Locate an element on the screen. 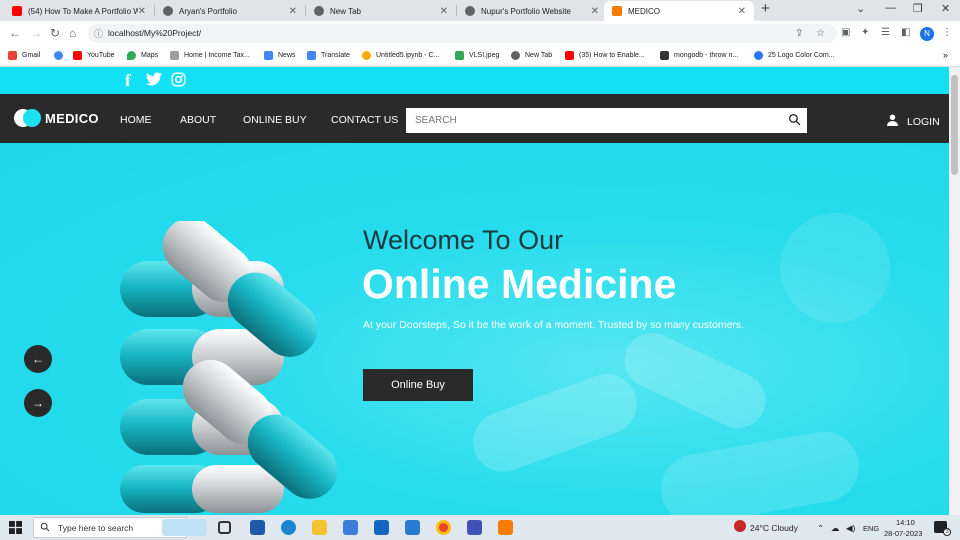  new-tab-button: + is located at coordinates (765, 8).